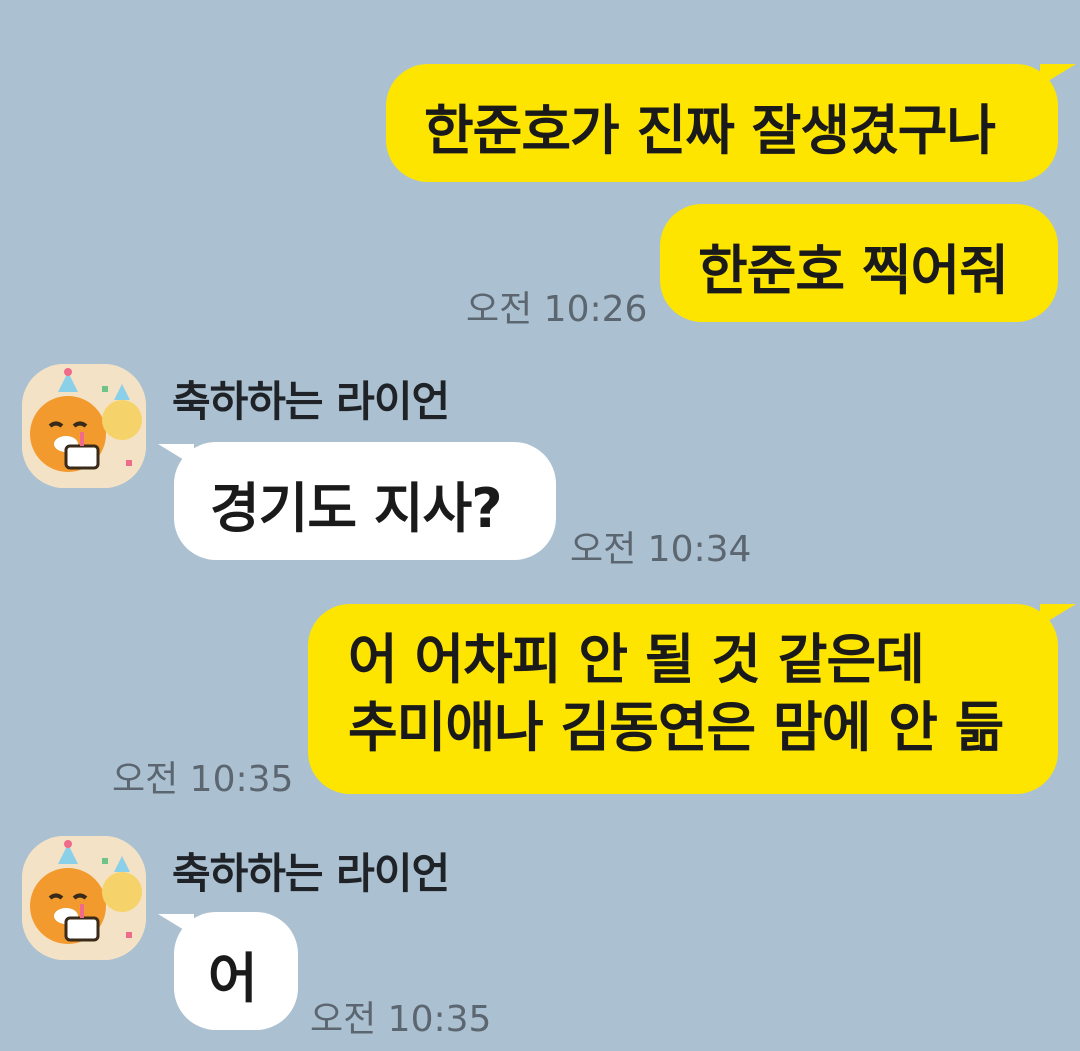  Describe the element at coordinates (233, 978) in the screenshot. I see `message-text: 어` at that location.